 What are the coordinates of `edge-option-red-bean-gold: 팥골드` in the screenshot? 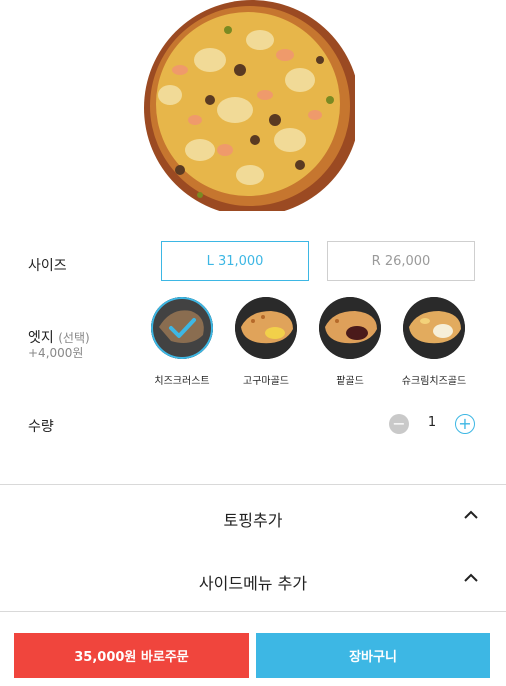 It's located at (350, 343).